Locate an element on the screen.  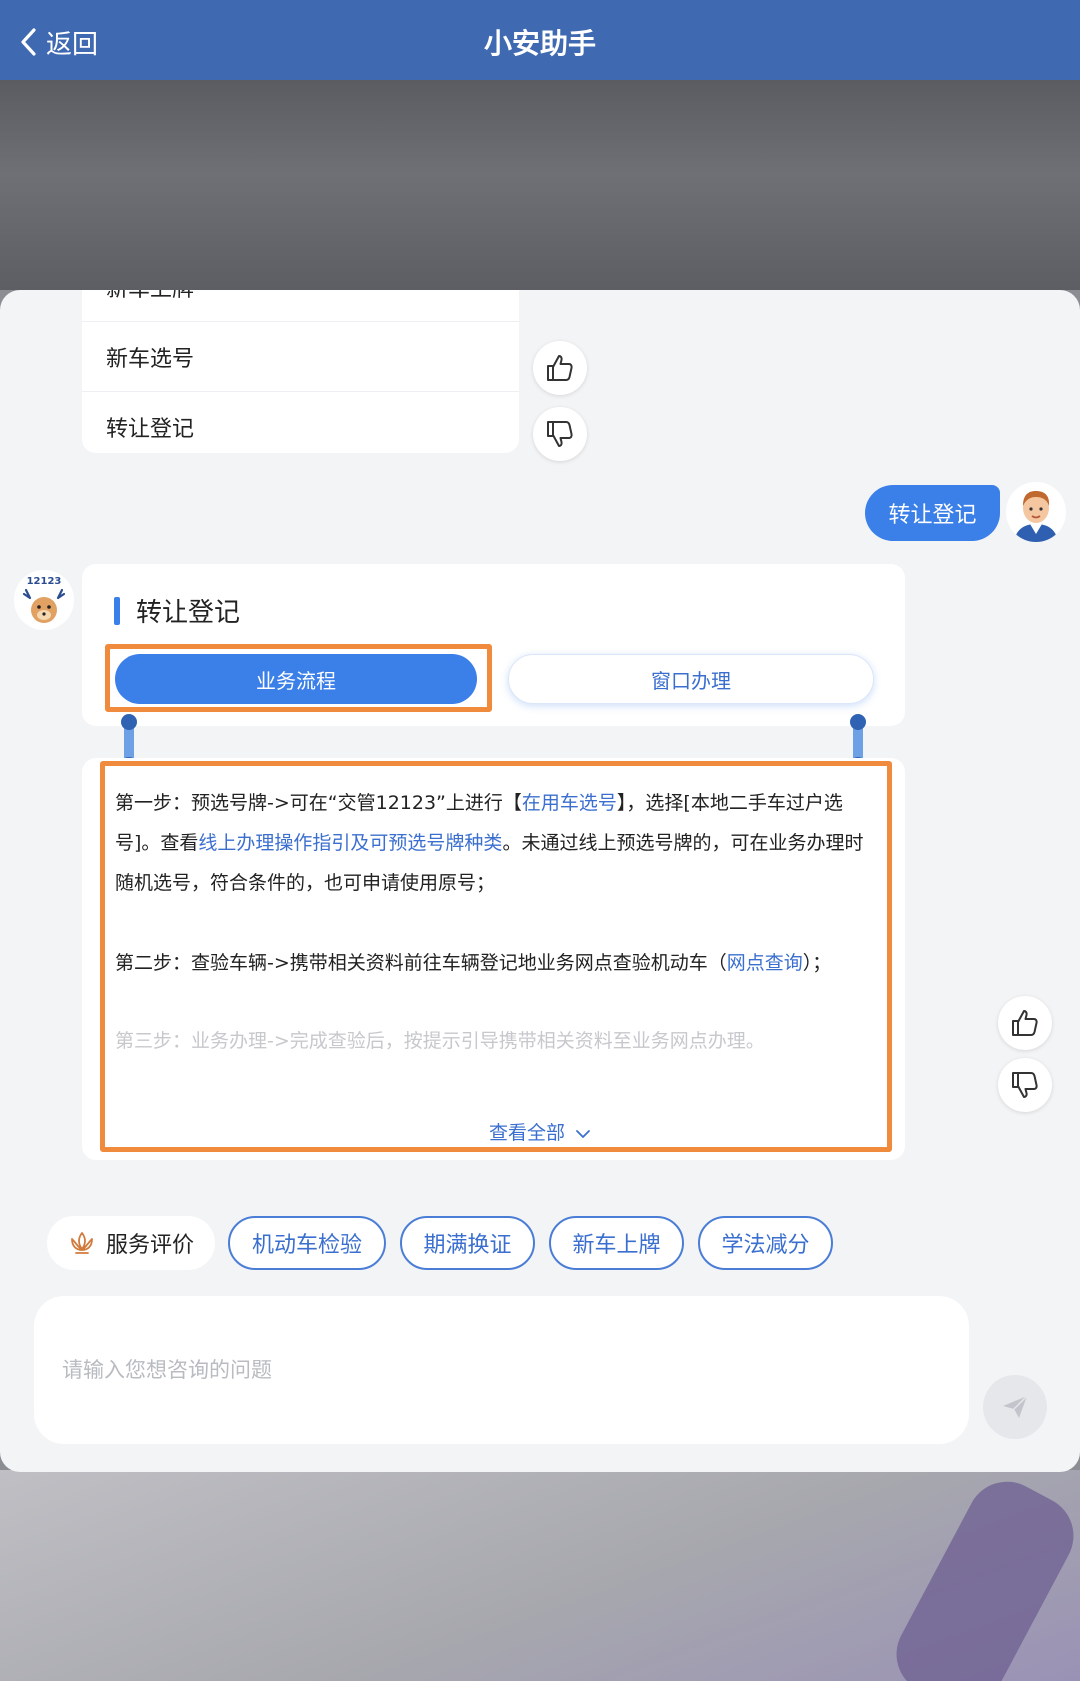
thumbs-down-button is located at coordinates (560, 434).